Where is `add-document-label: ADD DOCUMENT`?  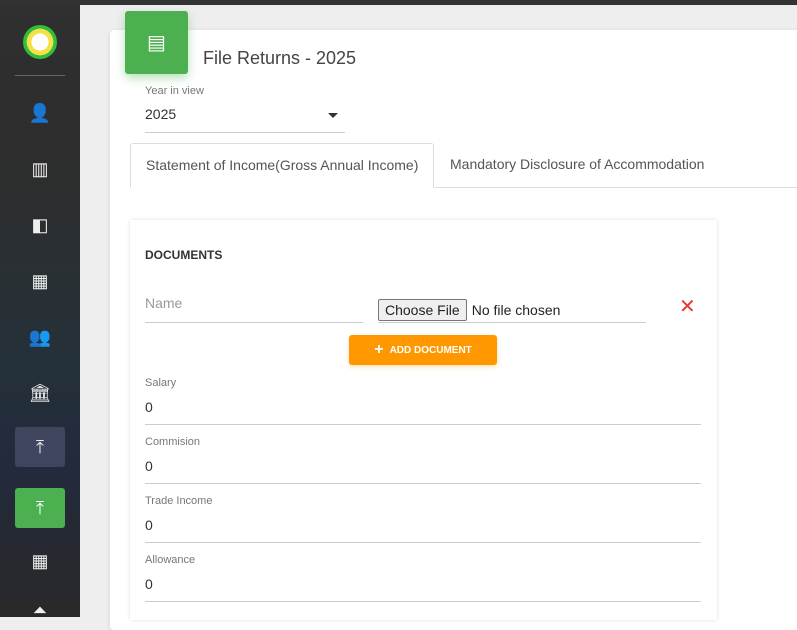 add-document-label: ADD DOCUMENT is located at coordinates (430, 350).